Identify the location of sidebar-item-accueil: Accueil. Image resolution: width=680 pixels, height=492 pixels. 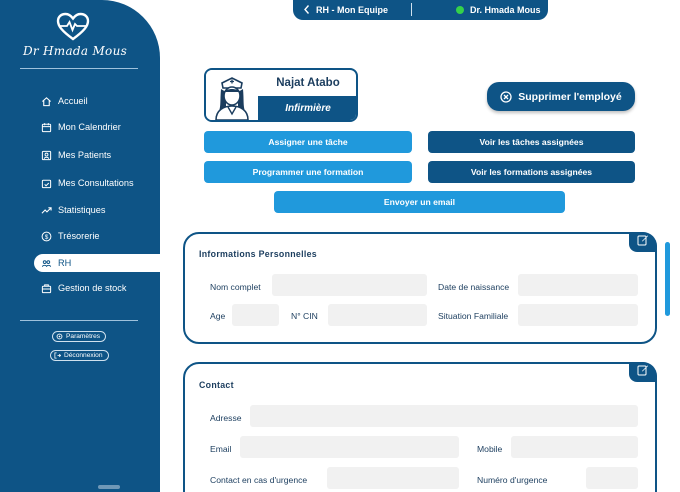
(97, 101).